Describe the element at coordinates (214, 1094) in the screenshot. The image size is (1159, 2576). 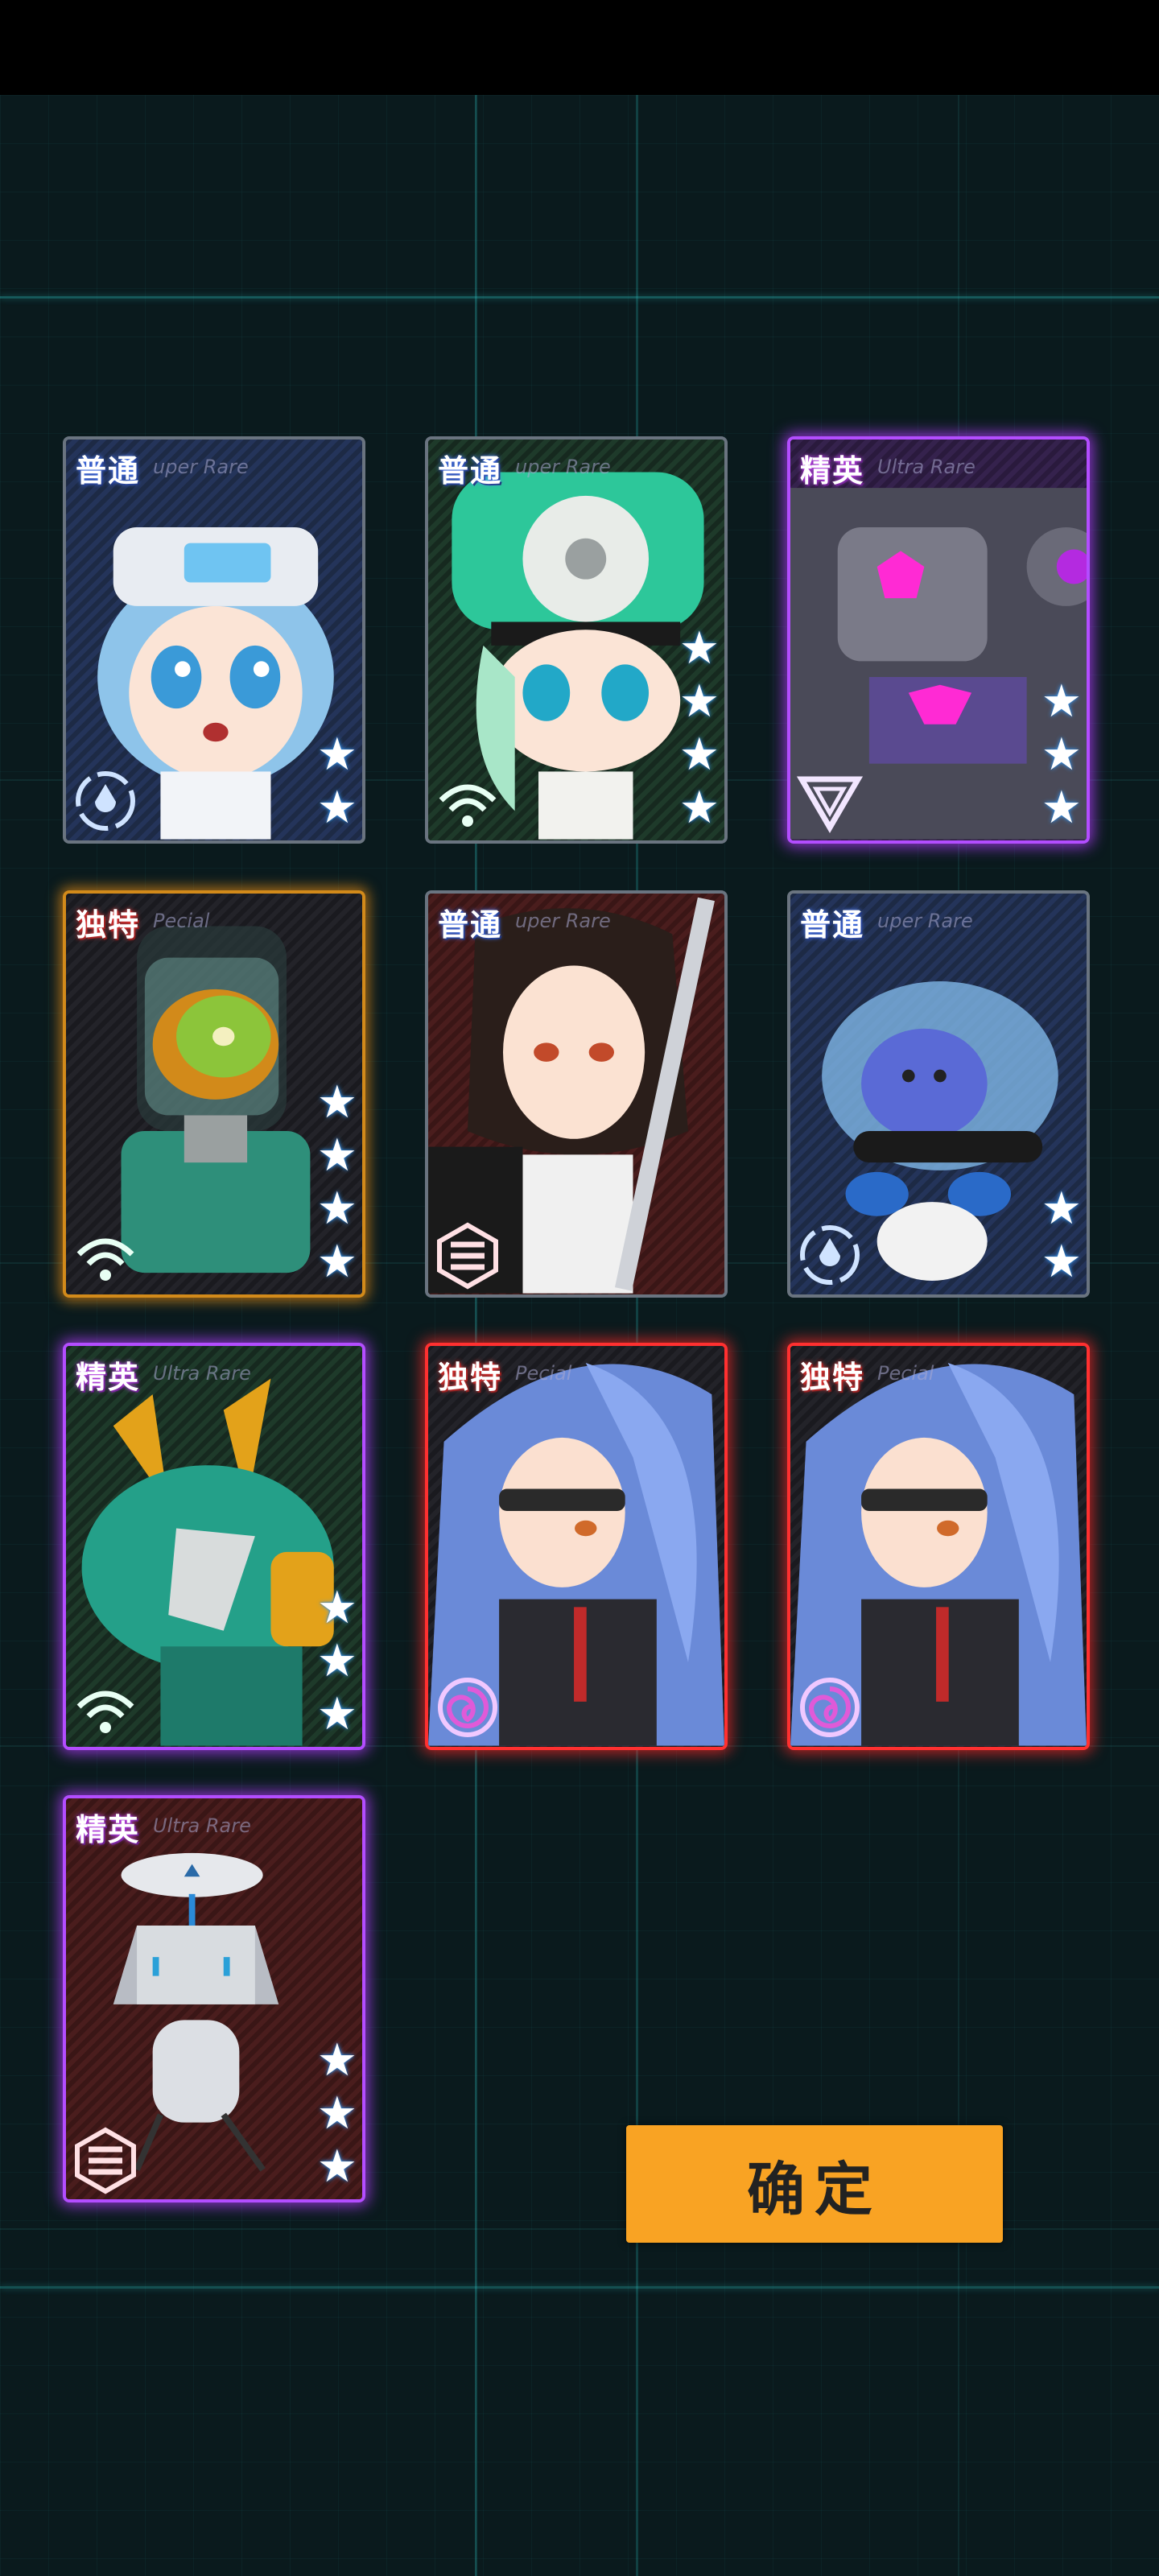
I see `card-4: 独特 Pecial ★ ★ ★ ★` at that location.